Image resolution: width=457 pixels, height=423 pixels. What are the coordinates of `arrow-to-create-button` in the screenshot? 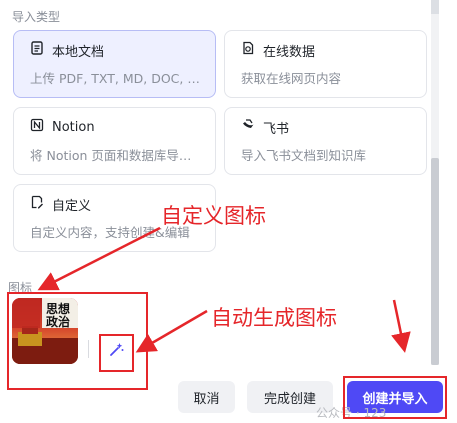 It's located at (401, 326).